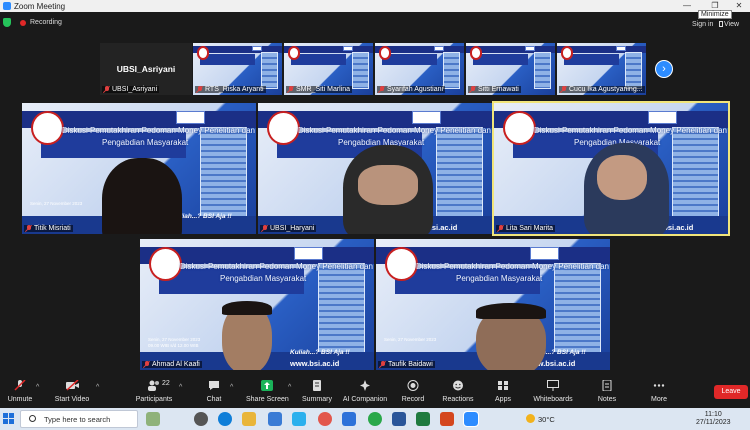 This screenshot has height=430, width=750. Describe the element at coordinates (375, 419) in the screenshot. I see `chrome-icon` at that location.